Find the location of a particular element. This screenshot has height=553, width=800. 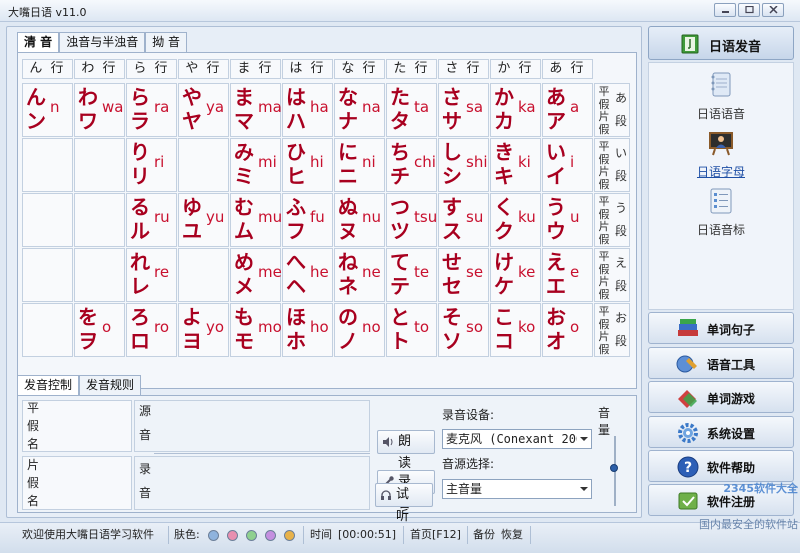

skin-swatch-orange is located at coordinates (289, 535).